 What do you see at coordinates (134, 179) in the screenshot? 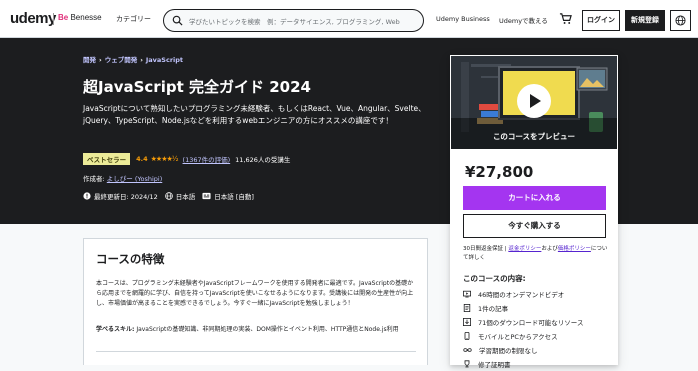
I see `author-link: よしぴー (Yoshipi)` at bounding box center [134, 179].